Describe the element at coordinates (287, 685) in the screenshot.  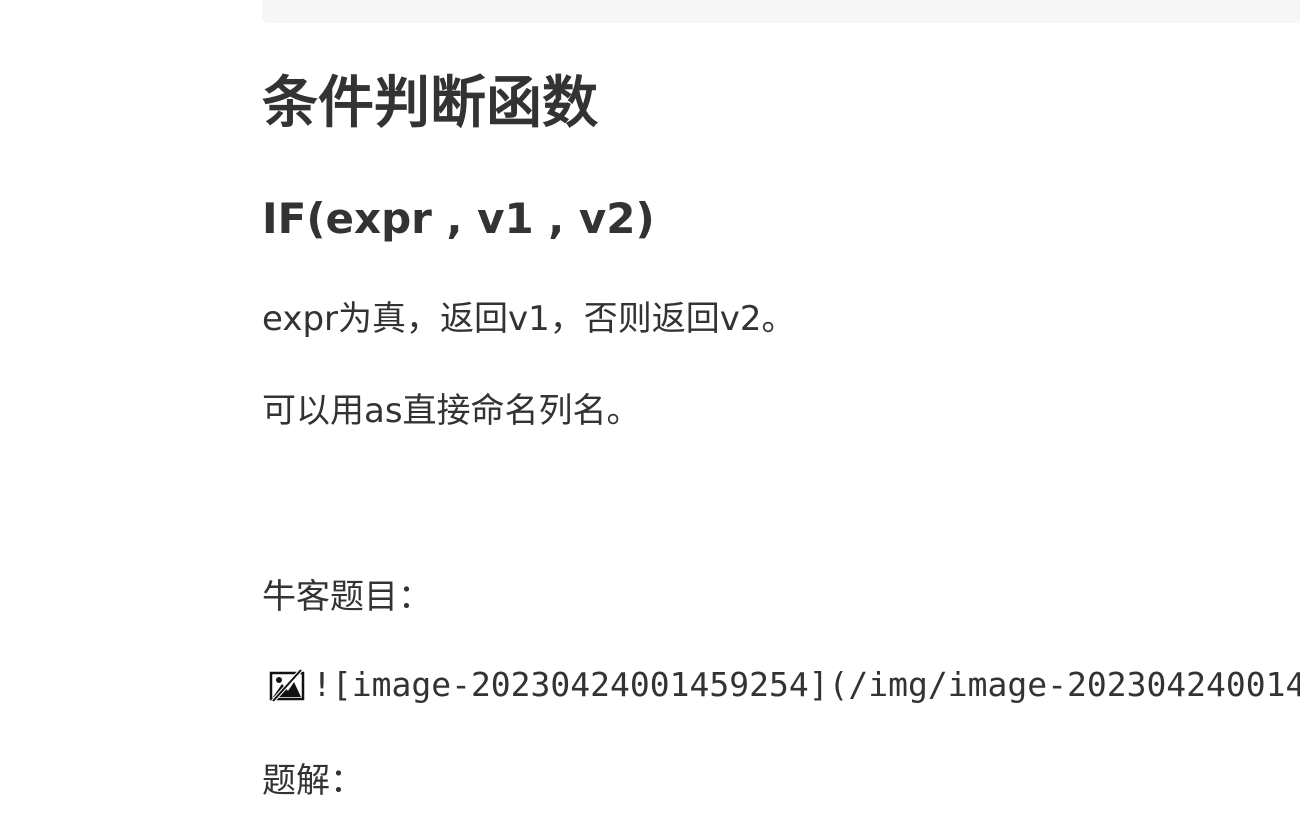
I see `broken-image-icon` at that location.